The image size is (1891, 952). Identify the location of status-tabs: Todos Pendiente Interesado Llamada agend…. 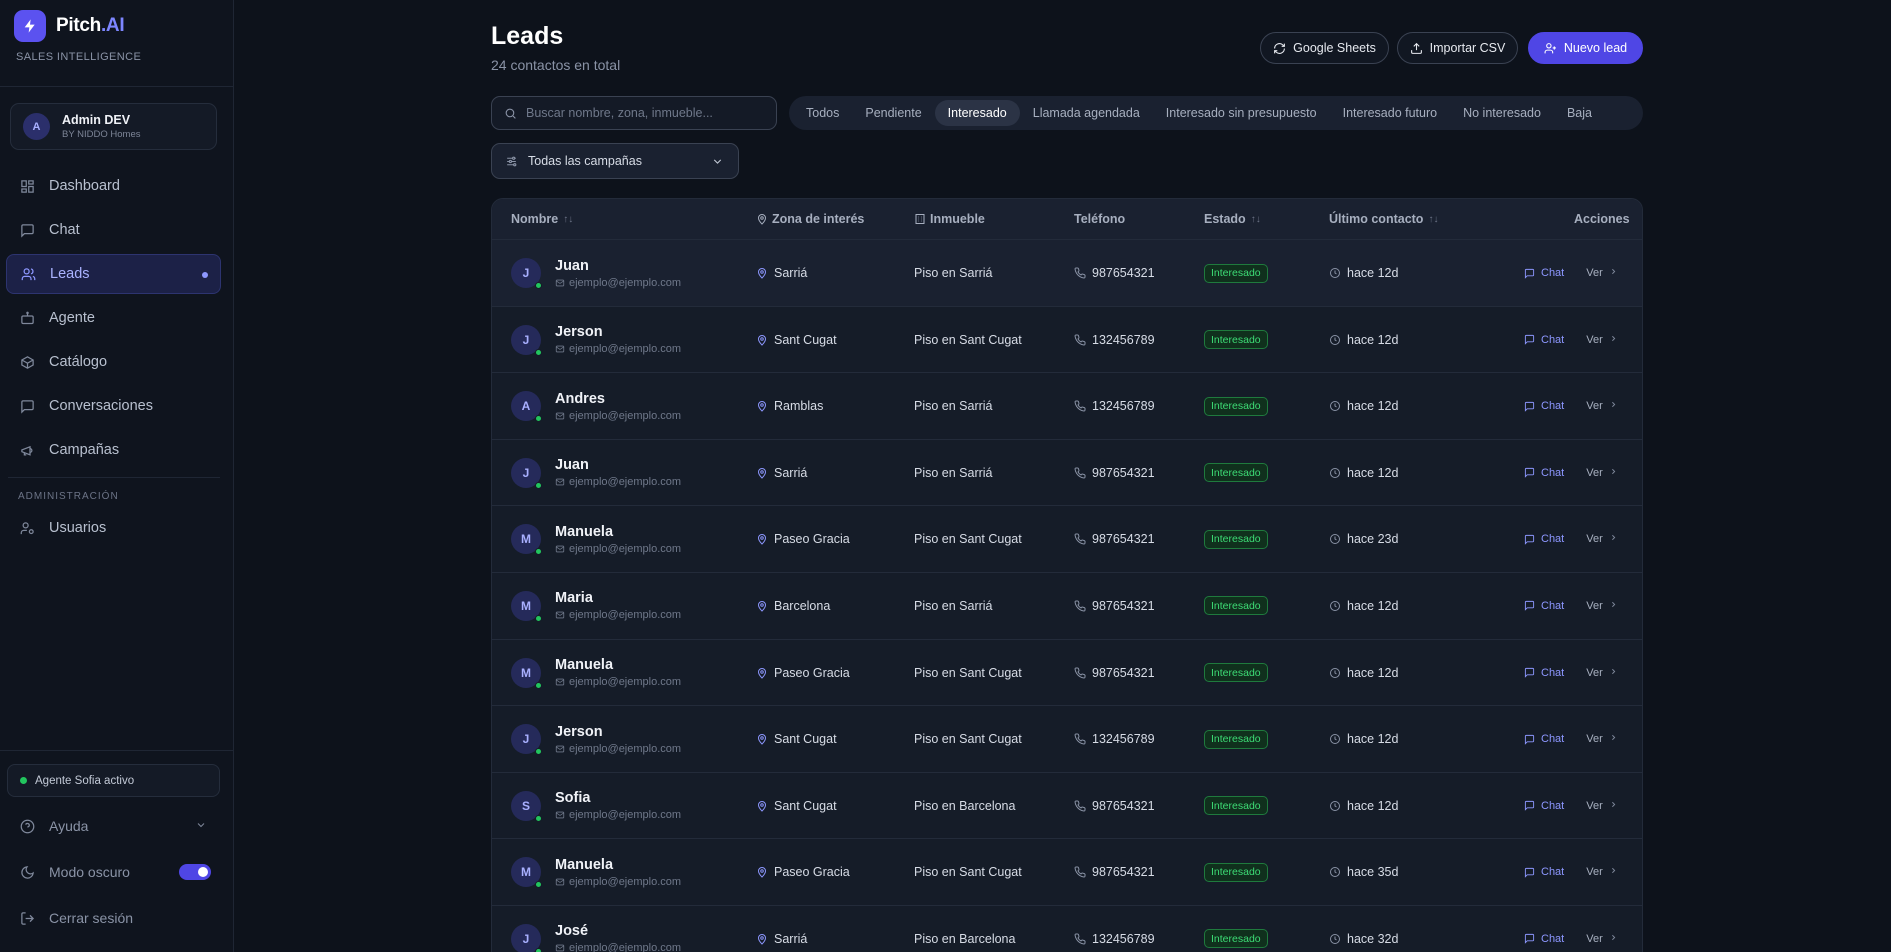
(1216, 113).